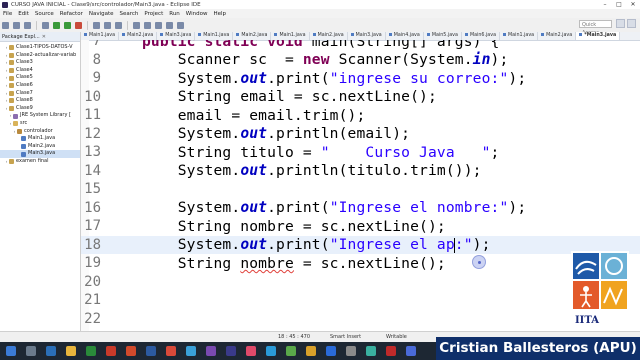 This screenshot has height=360, width=640. I want to click on code-line: 11 email = email.trim();, so click(360, 115).